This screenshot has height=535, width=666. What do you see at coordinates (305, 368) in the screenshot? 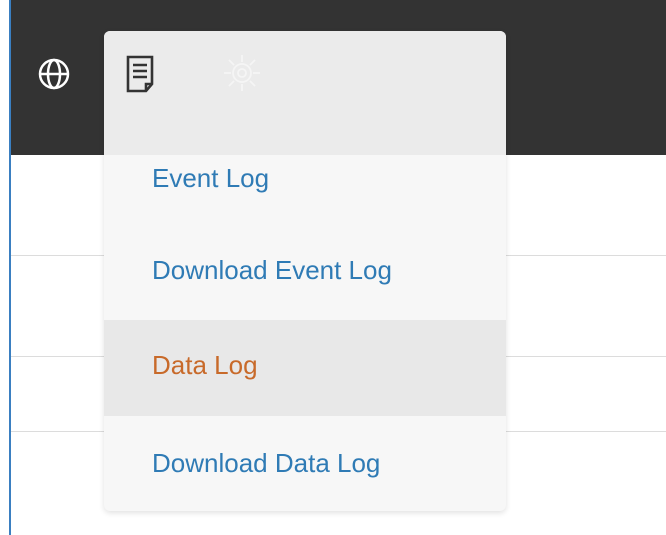
I see `menu-item-data-log: Data Log` at bounding box center [305, 368].